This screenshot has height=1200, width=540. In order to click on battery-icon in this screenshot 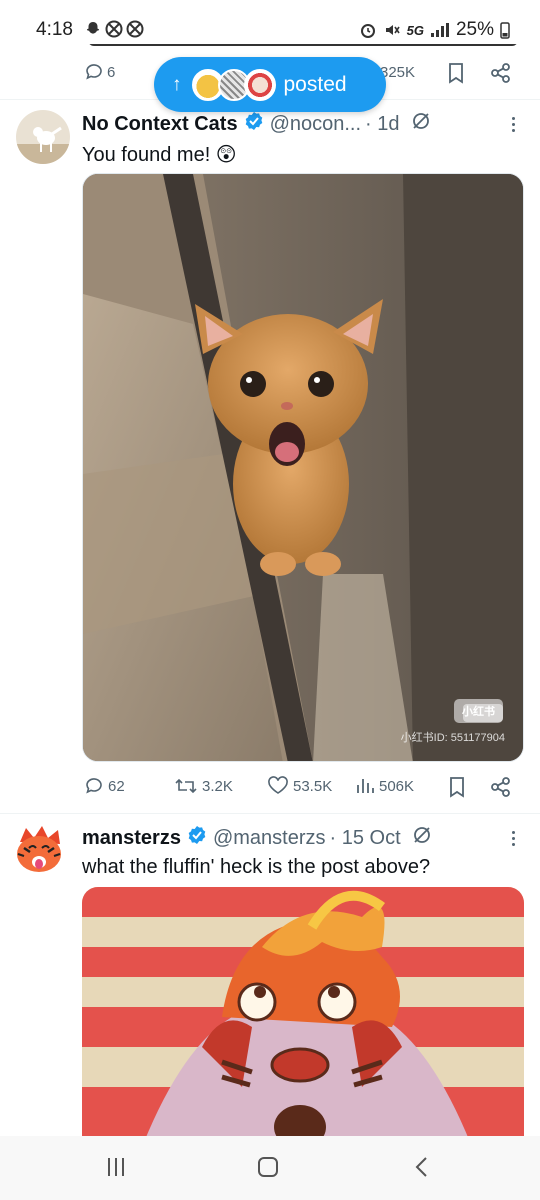, I will do `click(505, 30)`.